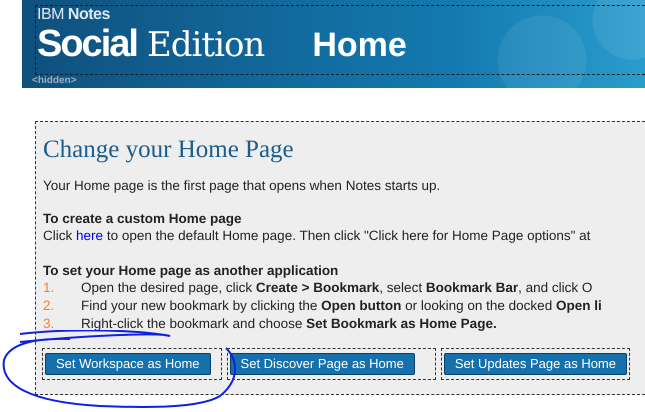 This screenshot has width=645, height=412. I want to click on step-number: 3., so click(49, 323).